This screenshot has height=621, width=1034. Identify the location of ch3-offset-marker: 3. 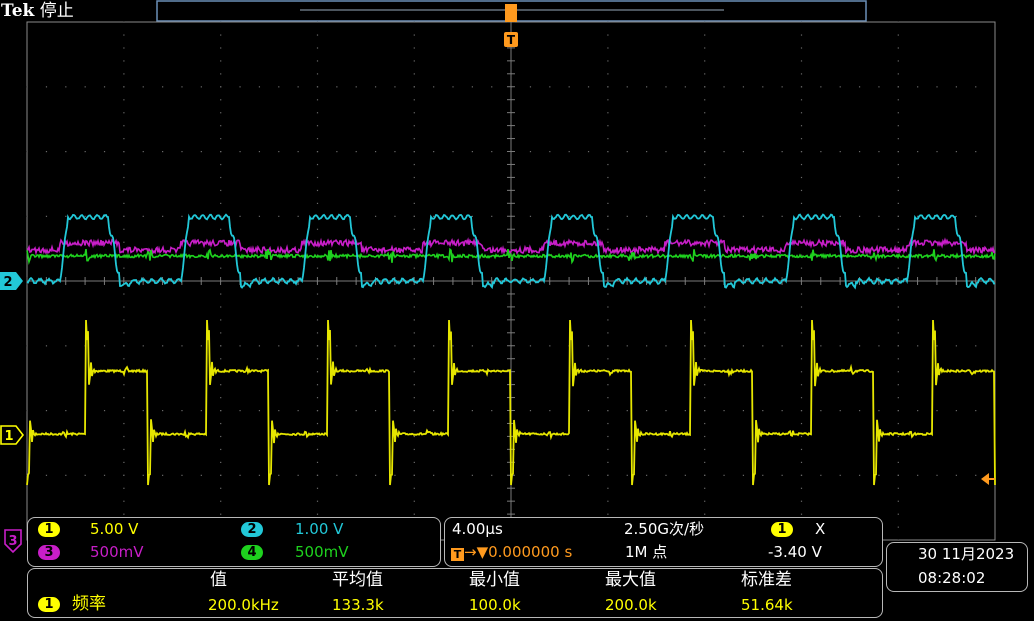
(13, 541).